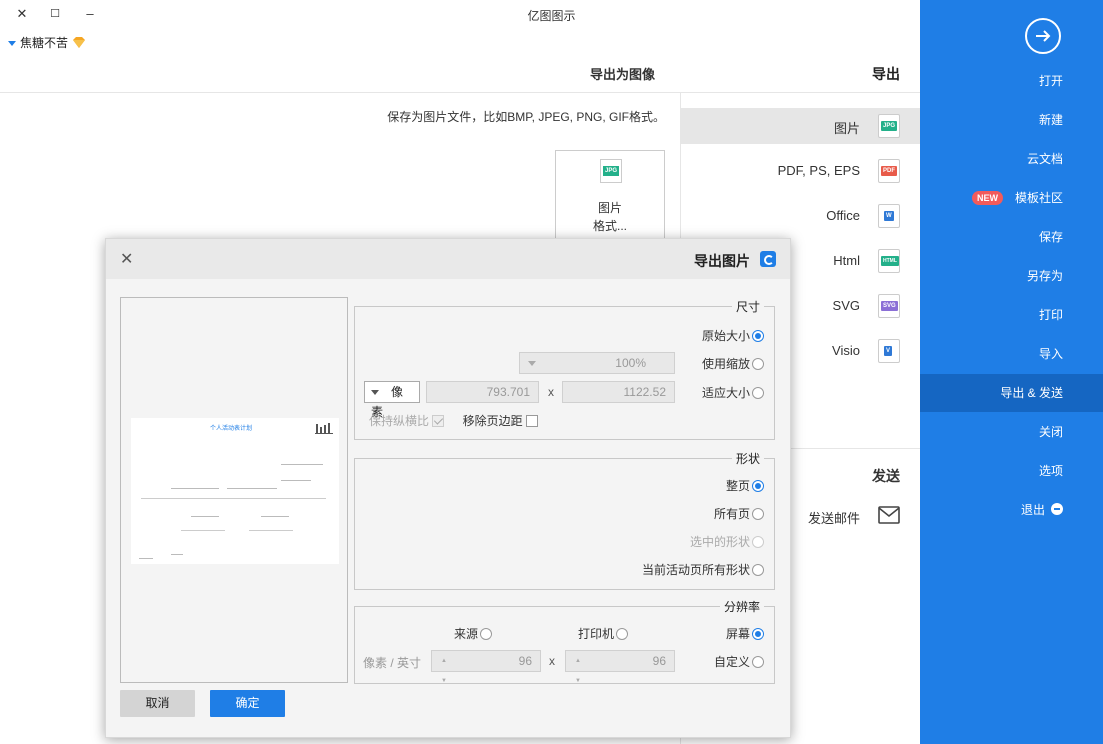 This screenshot has width=1103, height=744. I want to click on current-page-shapes-radio: 当前活动页所有形状, so click(703, 570).